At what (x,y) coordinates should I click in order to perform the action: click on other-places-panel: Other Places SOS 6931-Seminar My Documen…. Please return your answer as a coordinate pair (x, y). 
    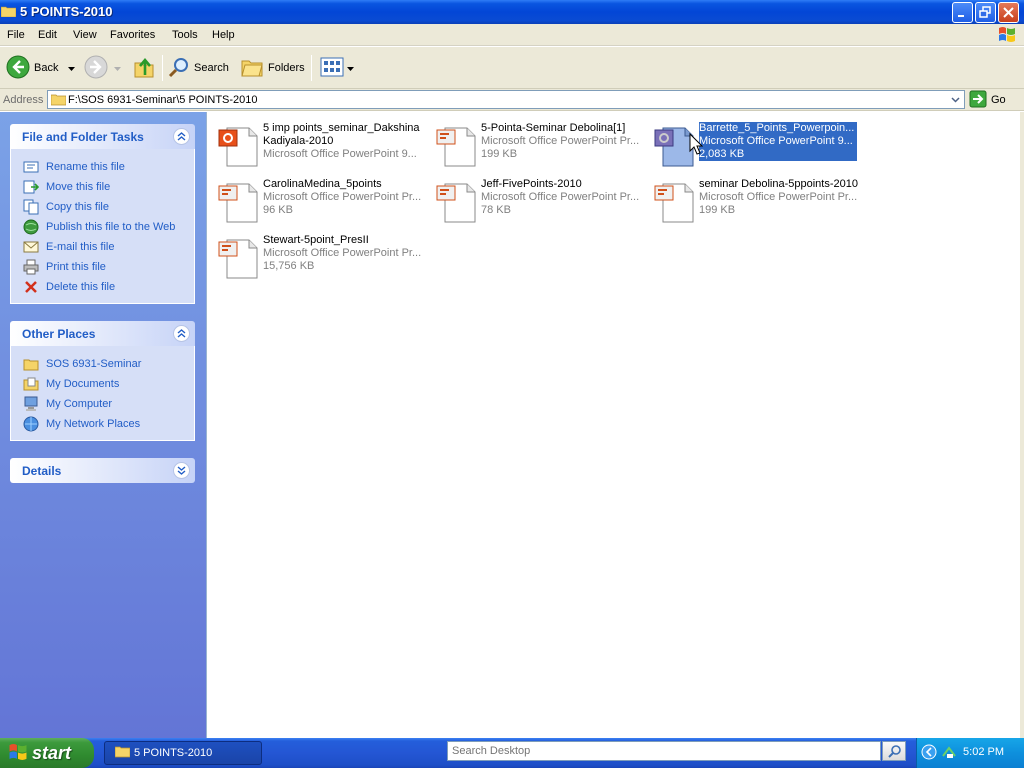
    Looking at the image, I should click on (102, 381).